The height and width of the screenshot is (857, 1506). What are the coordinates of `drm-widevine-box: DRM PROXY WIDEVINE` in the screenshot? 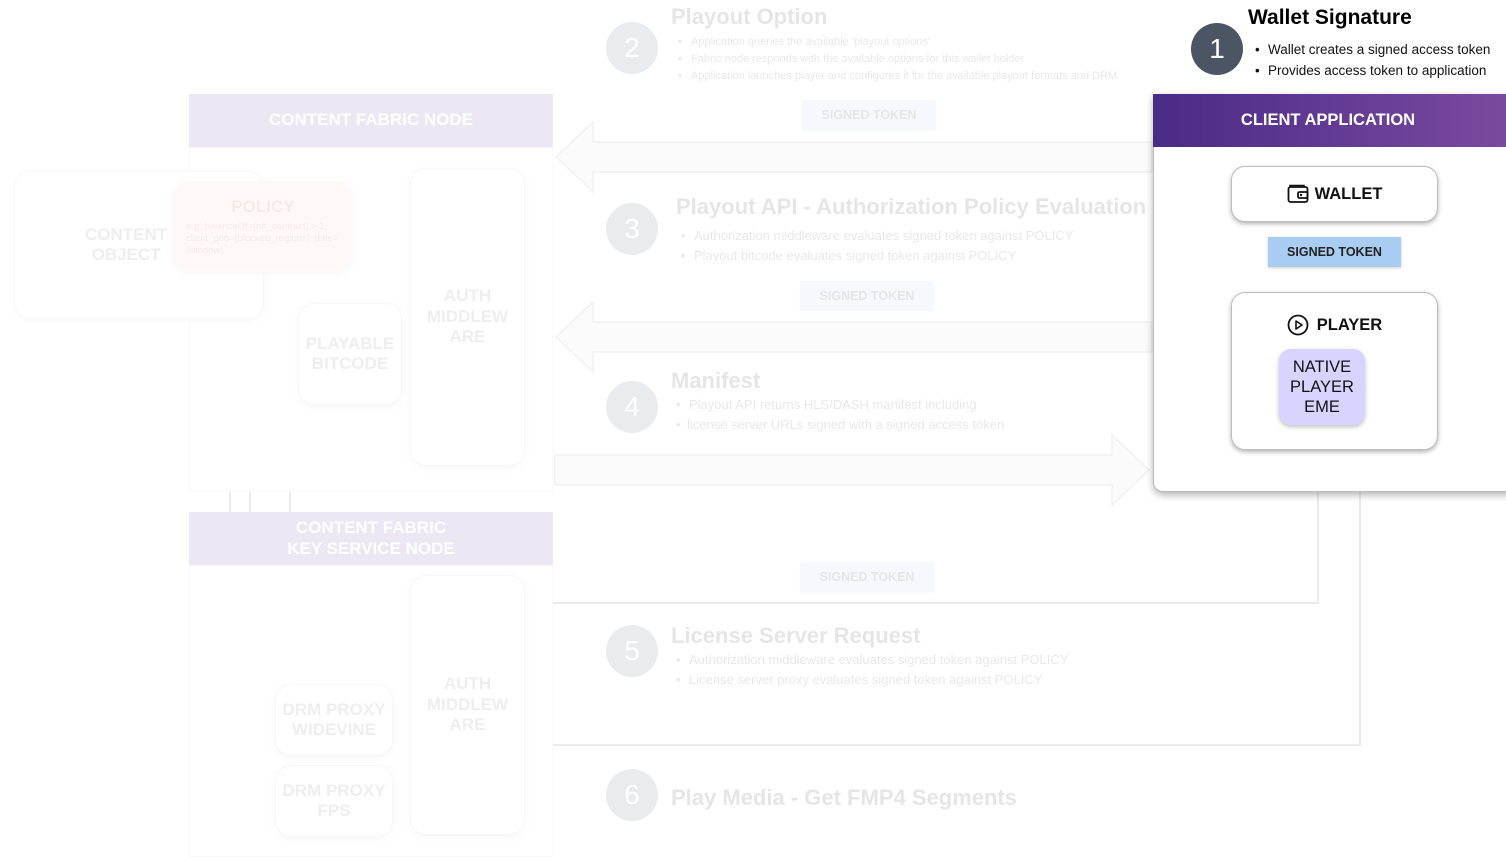 It's located at (334, 720).